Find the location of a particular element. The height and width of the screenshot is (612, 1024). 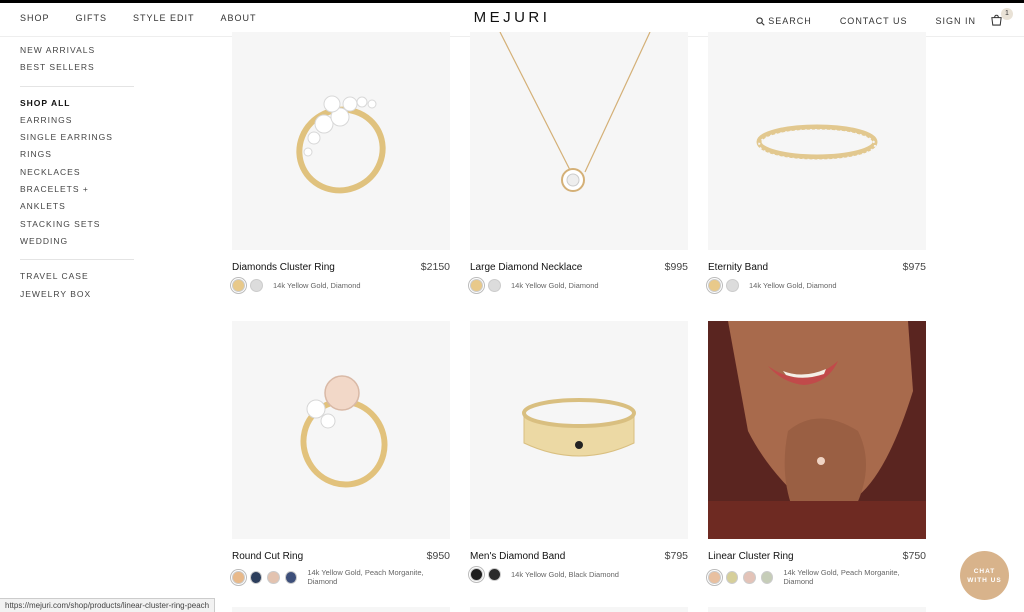

product-price: $950 is located at coordinates (438, 556).